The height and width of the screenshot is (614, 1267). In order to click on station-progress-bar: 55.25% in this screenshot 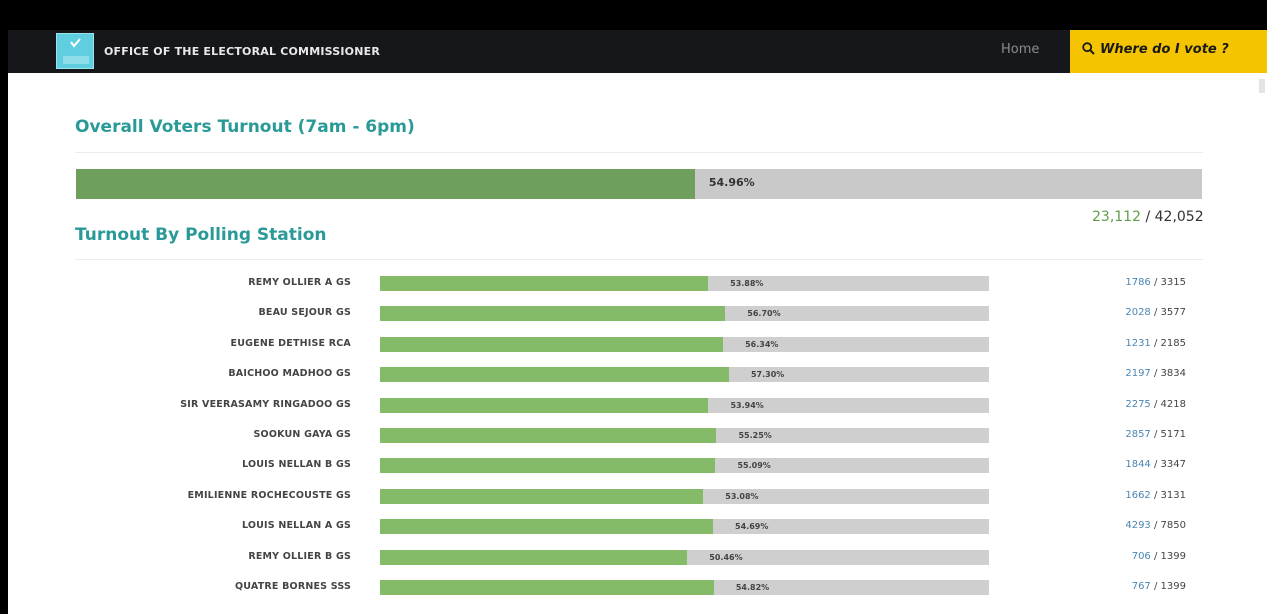, I will do `click(684, 435)`.